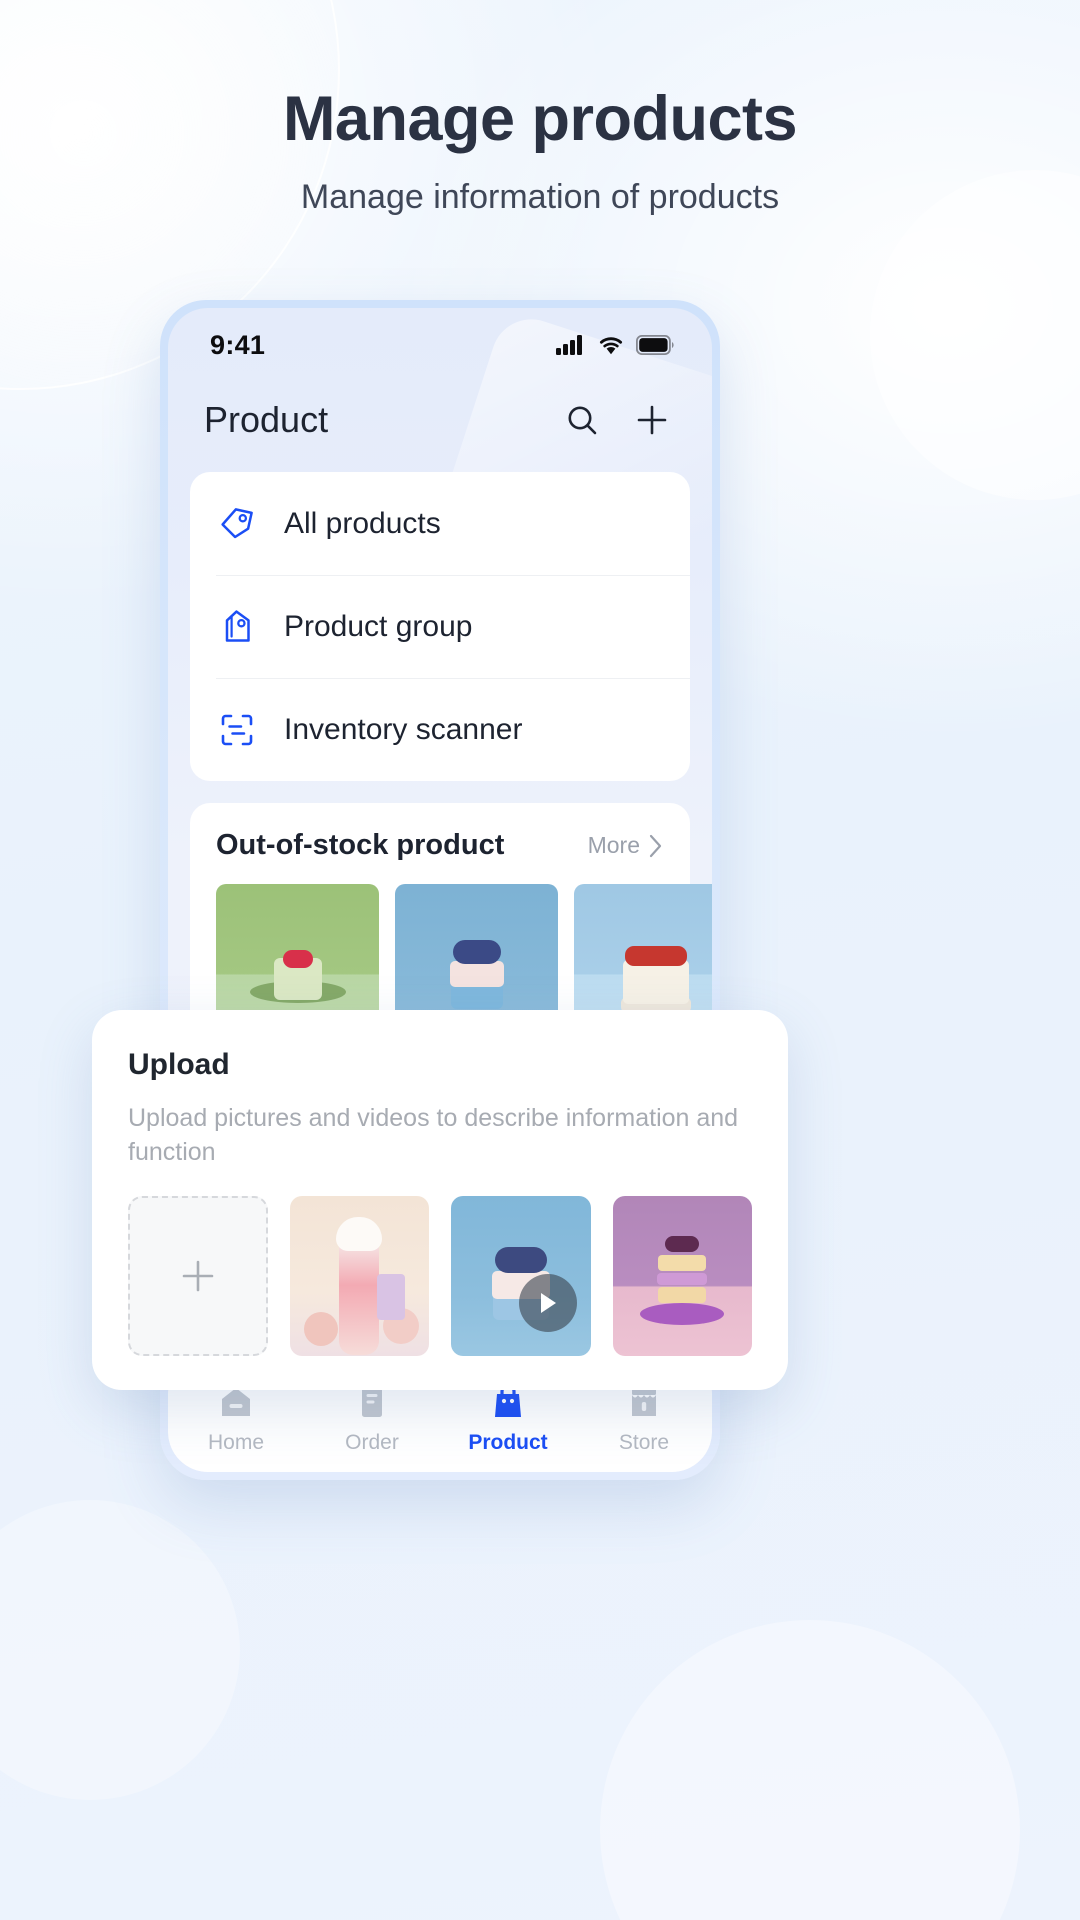 This screenshot has height=1920, width=1080. I want to click on status-bar: 9:41, so click(440, 345).